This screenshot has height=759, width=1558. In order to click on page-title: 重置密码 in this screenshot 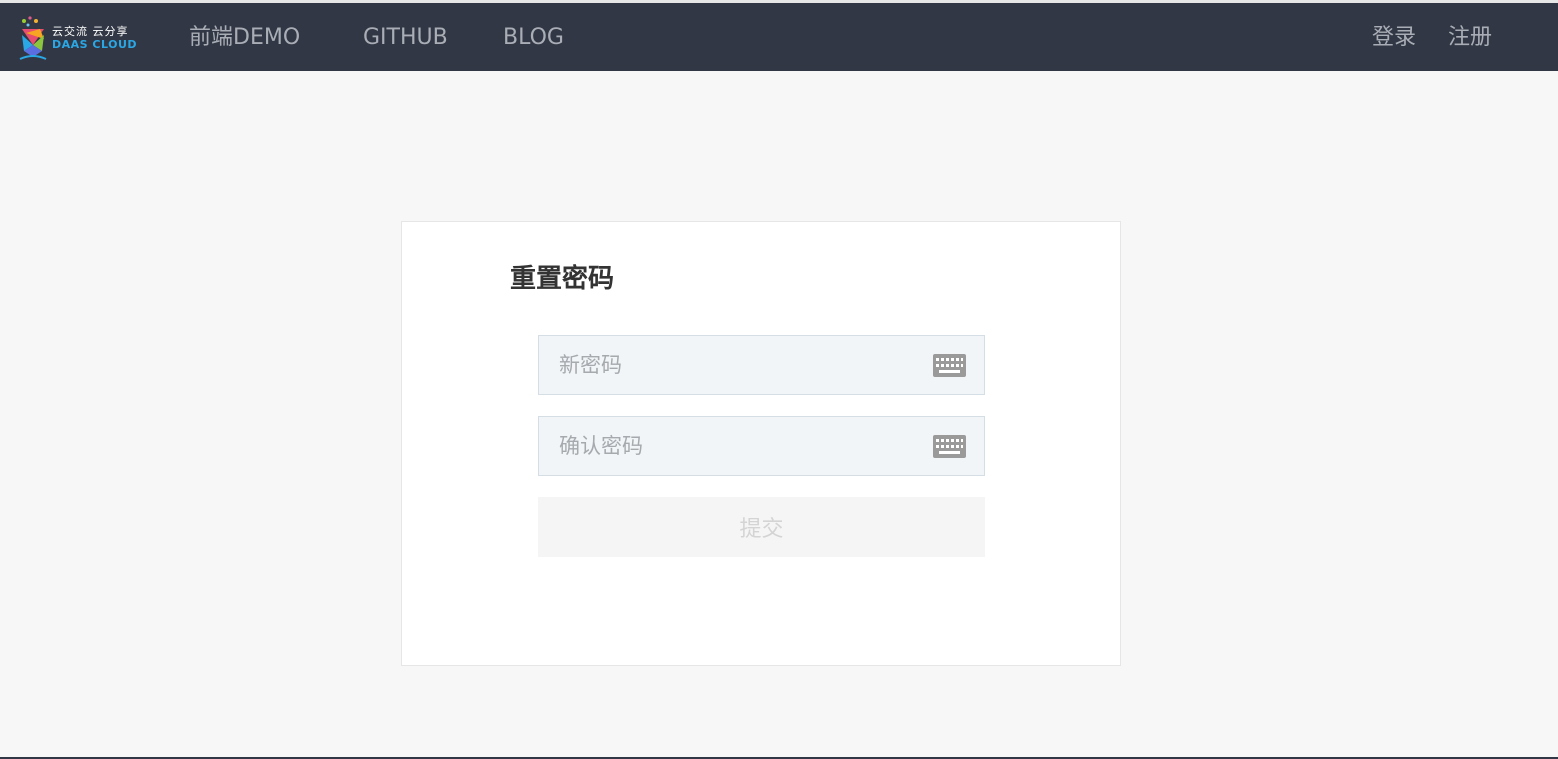, I will do `click(562, 279)`.